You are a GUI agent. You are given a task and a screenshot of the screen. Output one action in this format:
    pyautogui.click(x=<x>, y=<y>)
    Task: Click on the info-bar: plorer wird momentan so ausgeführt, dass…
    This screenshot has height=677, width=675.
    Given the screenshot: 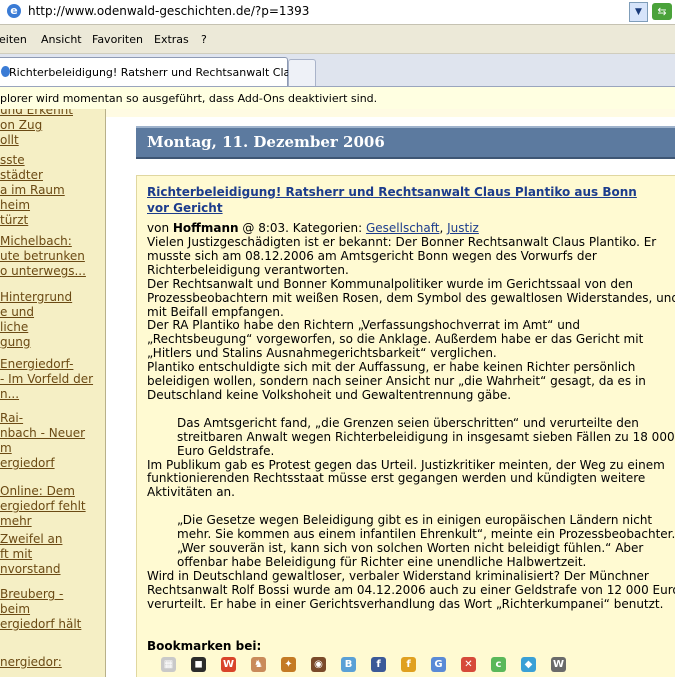 What is the action you would take?
    pyautogui.click(x=337, y=98)
    